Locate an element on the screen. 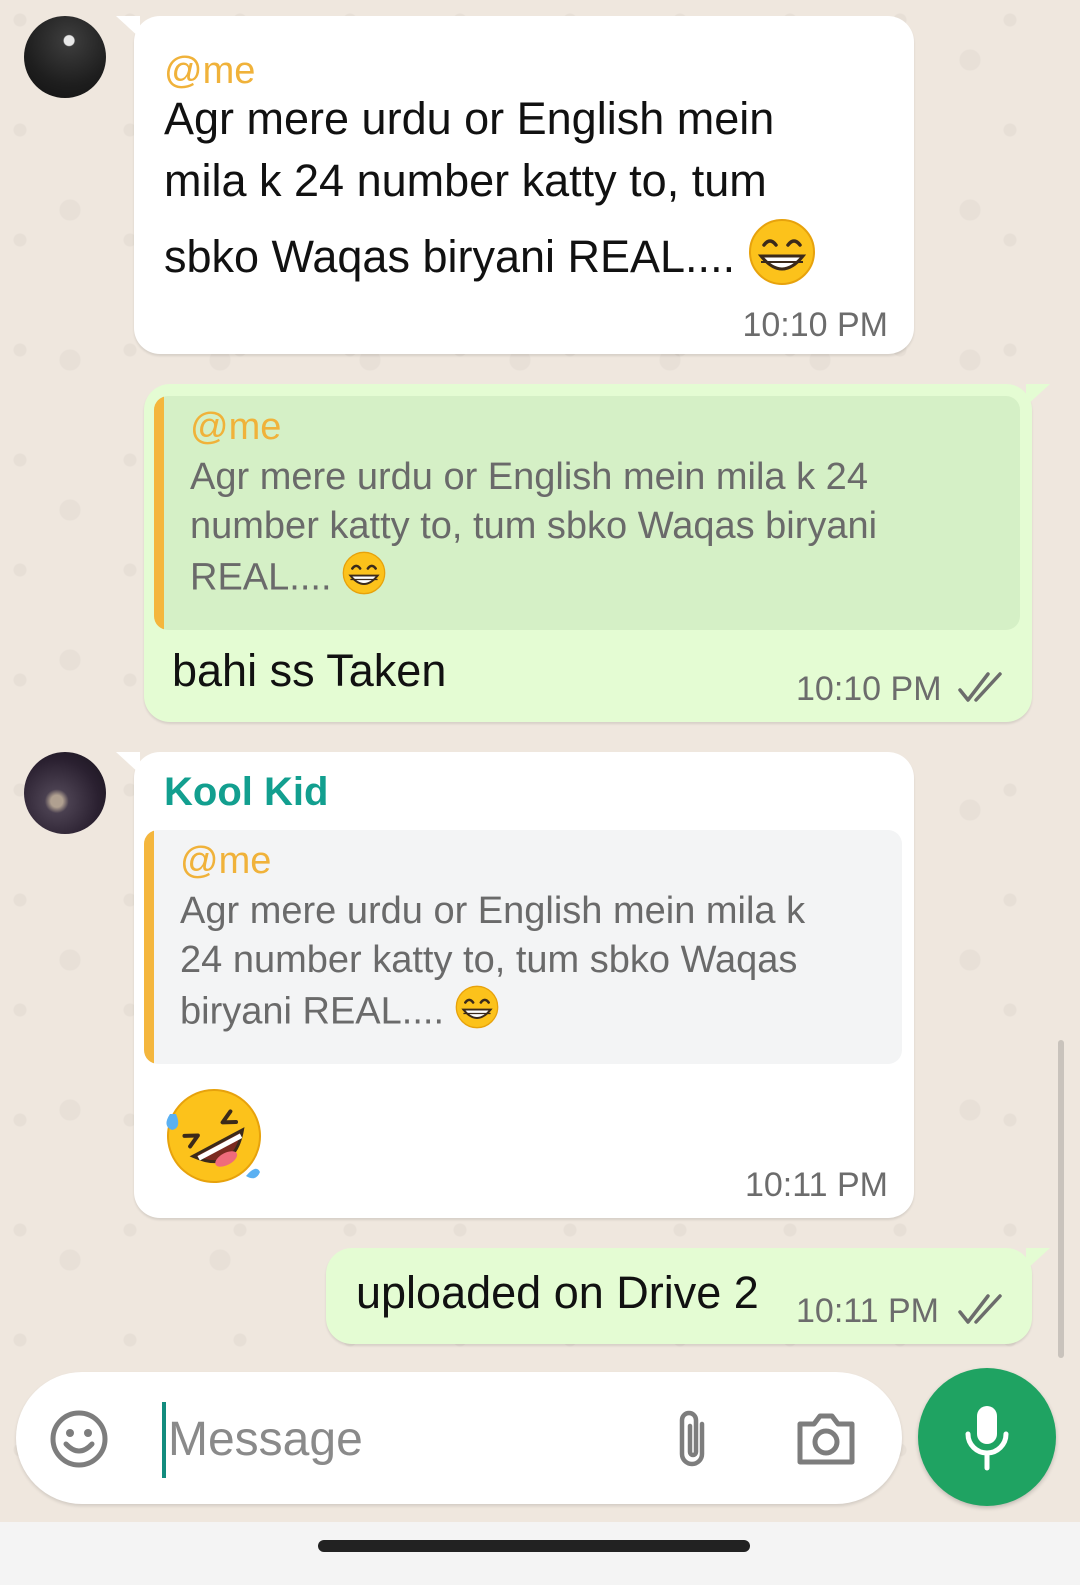 Image resolution: width=1080 pixels, height=1585 pixels. rolling-on-floor-laughing-emoji is located at coordinates (214, 1138).